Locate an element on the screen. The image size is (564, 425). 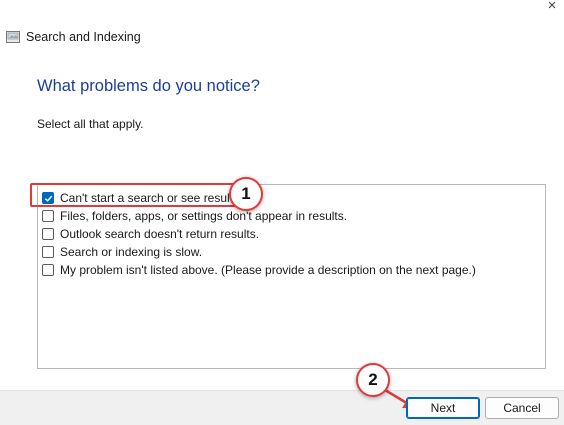
annotation-arrow is located at coordinates (399, 398).